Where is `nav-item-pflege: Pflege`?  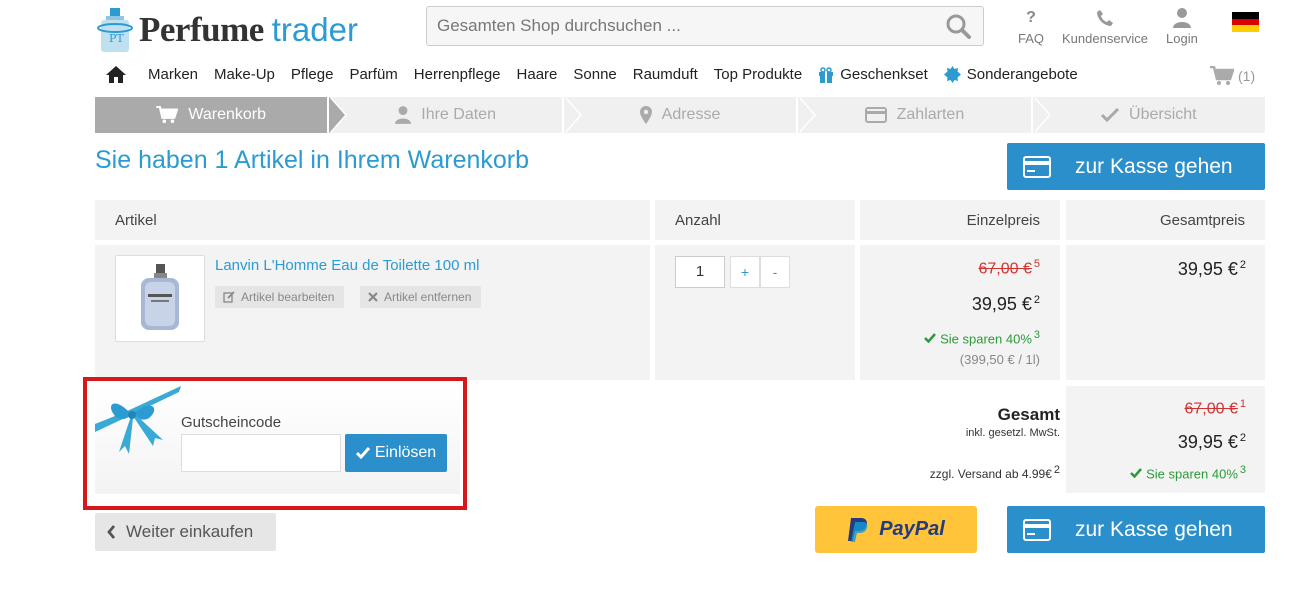
nav-item-pflege: Pflege is located at coordinates (312, 74).